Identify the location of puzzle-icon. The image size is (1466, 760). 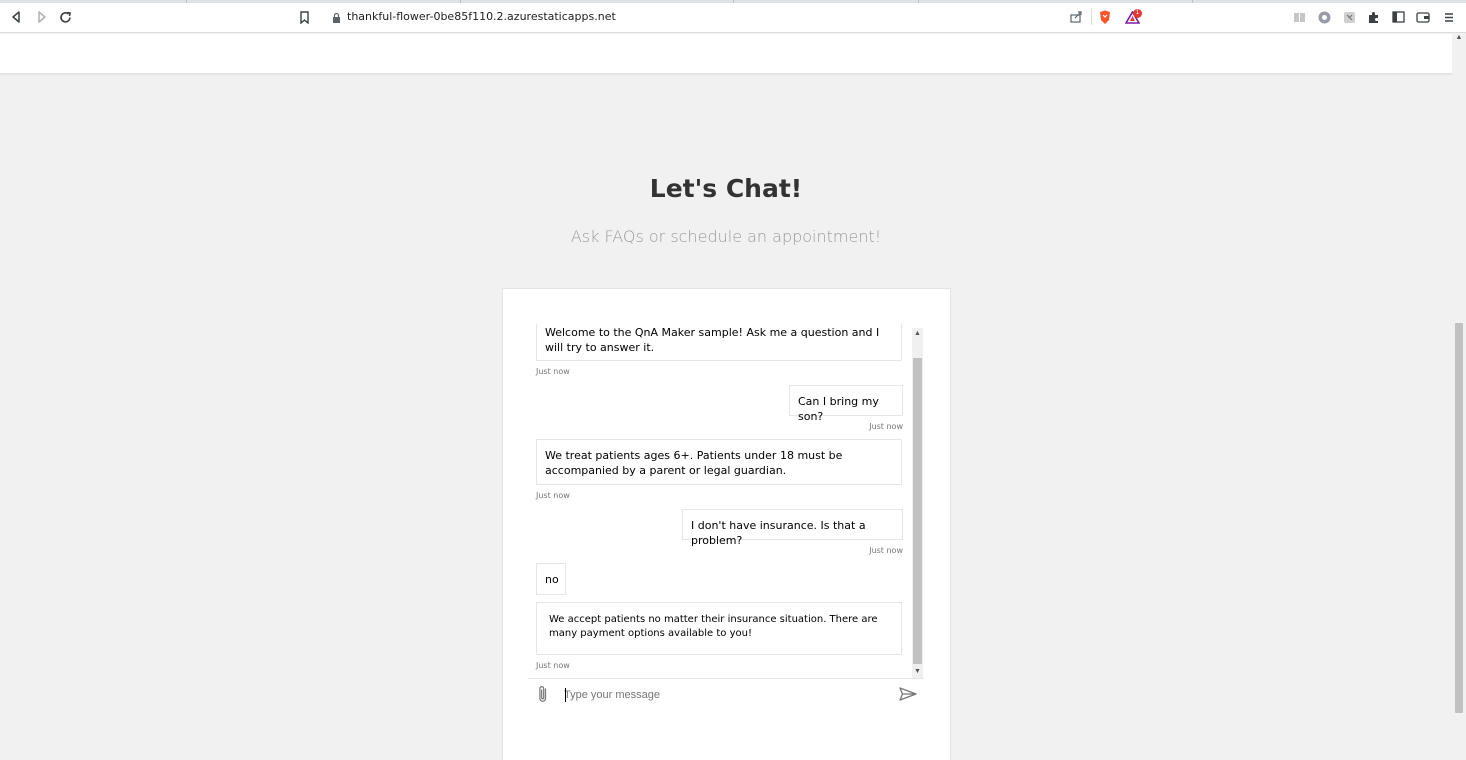
(1373, 17).